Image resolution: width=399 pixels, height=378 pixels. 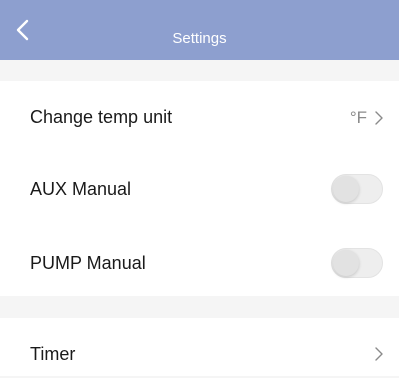 I want to click on aux-manual-toggle, so click(x=357, y=189).